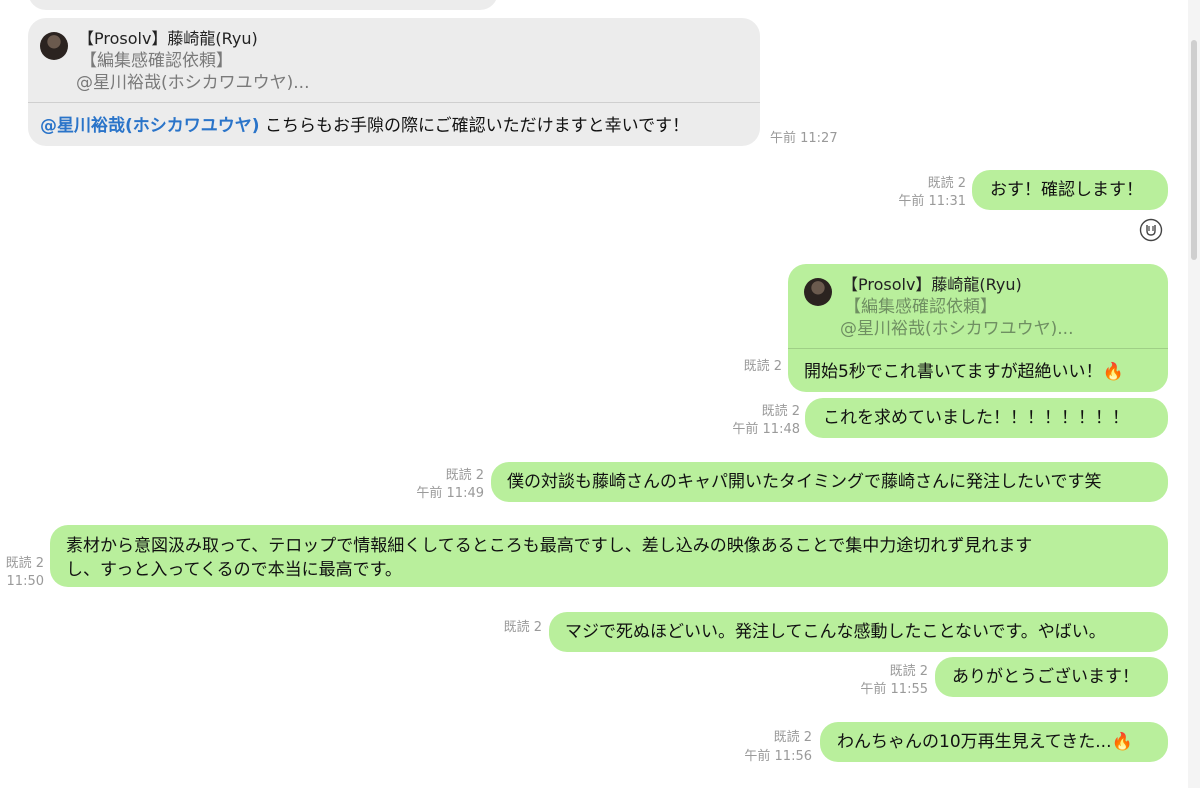 The height and width of the screenshot is (788, 1200). I want to click on scrollbar-track, so click(1194, 394).